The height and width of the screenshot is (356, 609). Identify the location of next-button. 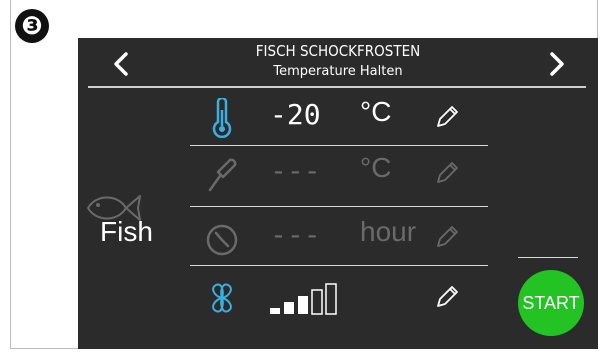
(556, 64).